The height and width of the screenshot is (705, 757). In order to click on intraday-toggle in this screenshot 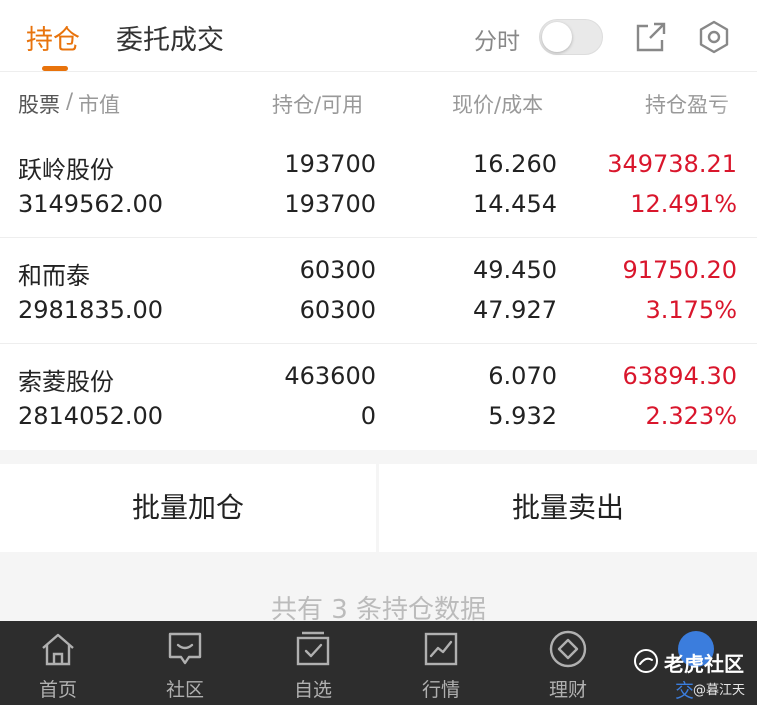, I will do `click(571, 37)`.